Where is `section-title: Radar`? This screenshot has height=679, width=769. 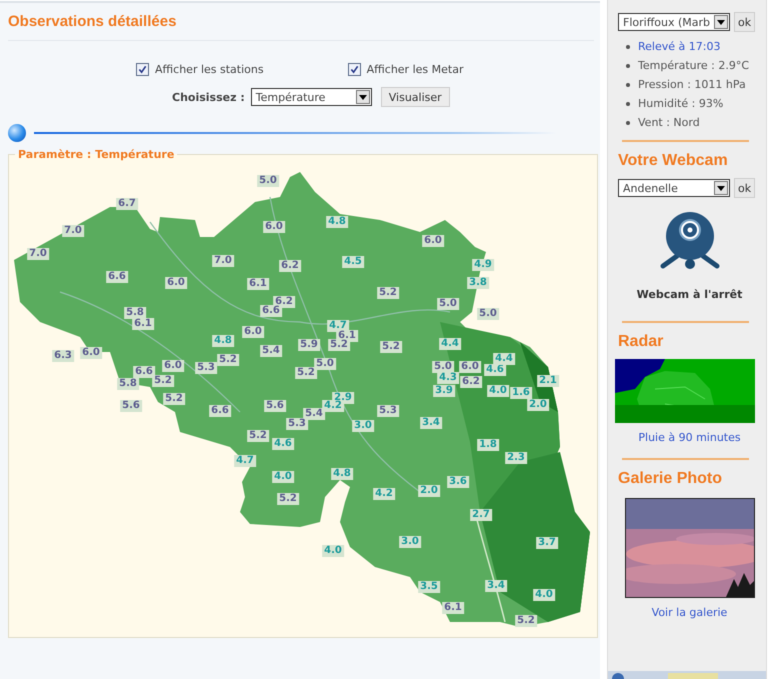
section-title: Radar is located at coordinates (641, 342).